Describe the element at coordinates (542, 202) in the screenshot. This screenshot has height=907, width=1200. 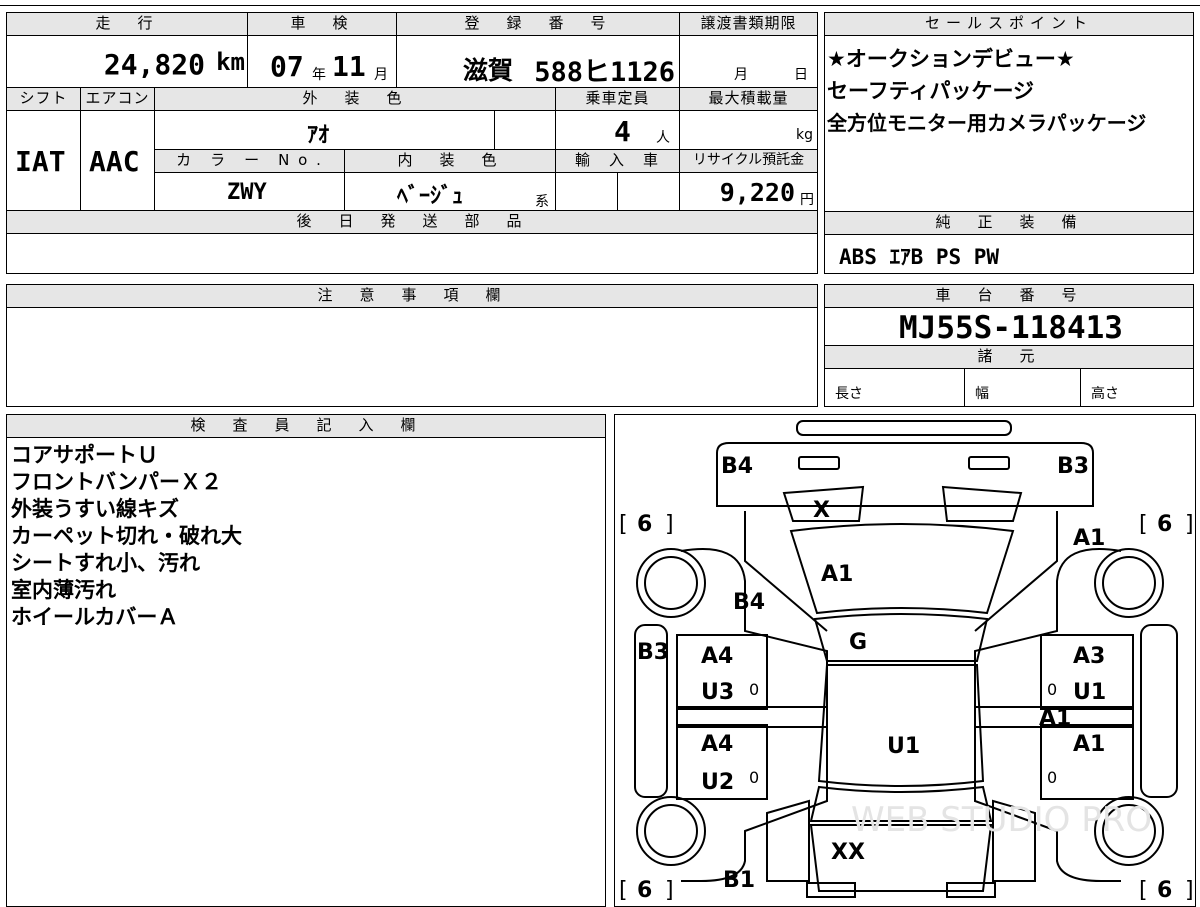
I see `interior-color-suffix: 系` at that location.